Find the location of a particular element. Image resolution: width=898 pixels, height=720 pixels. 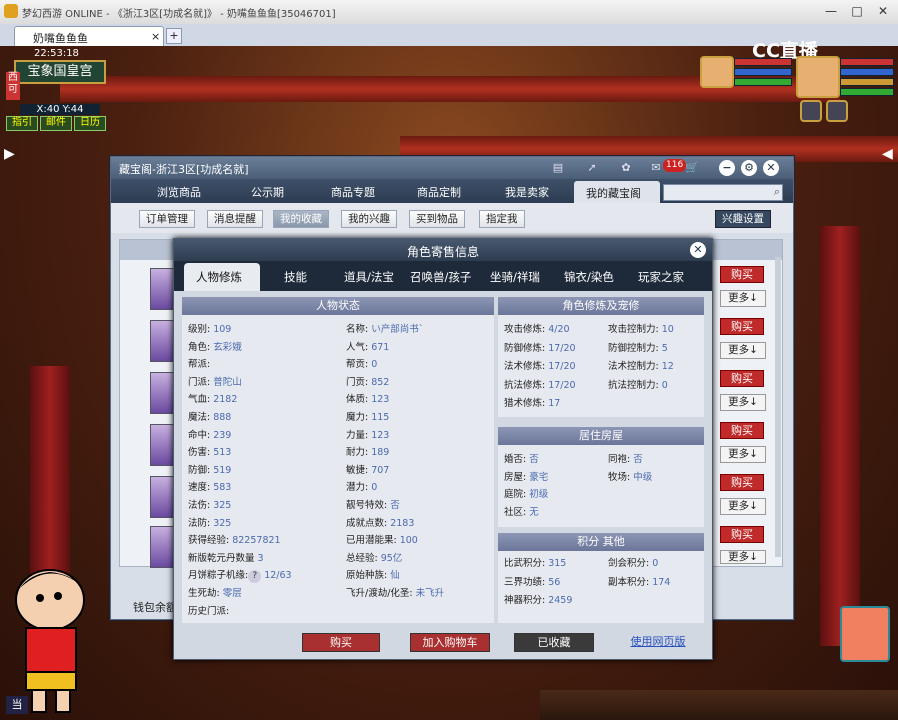

guide-button: 指引 is located at coordinates (22, 123).